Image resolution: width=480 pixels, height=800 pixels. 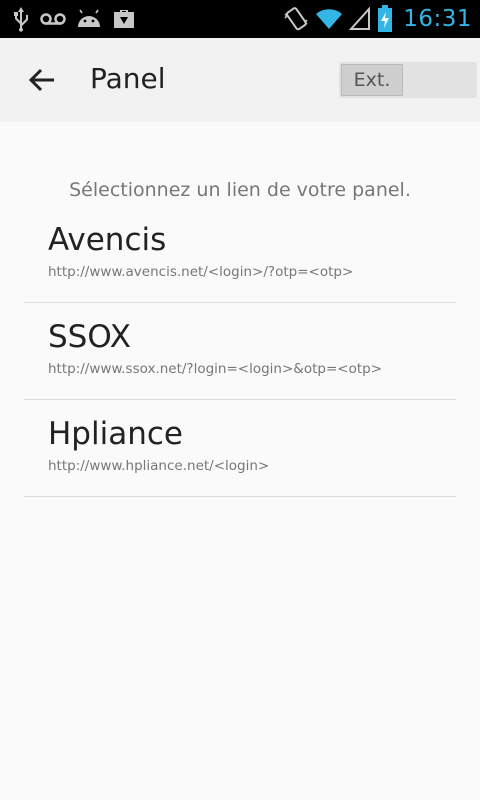 I want to click on link-title: Avencis, so click(x=107, y=240).